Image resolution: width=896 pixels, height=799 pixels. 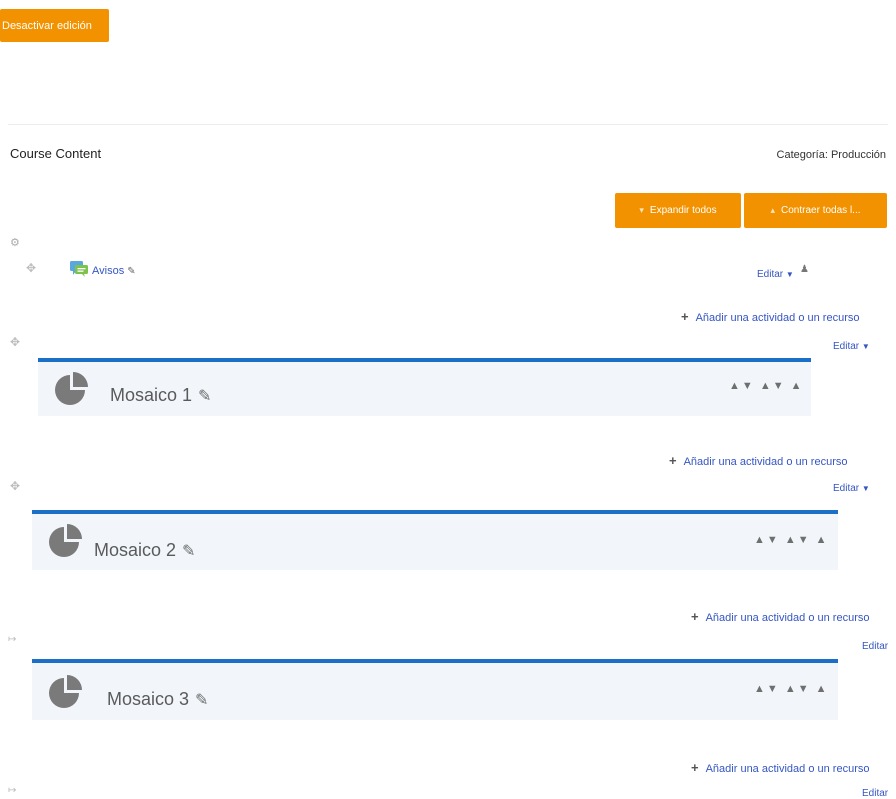 I want to click on avisos-label: Avisos, so click(x=108, y=271).